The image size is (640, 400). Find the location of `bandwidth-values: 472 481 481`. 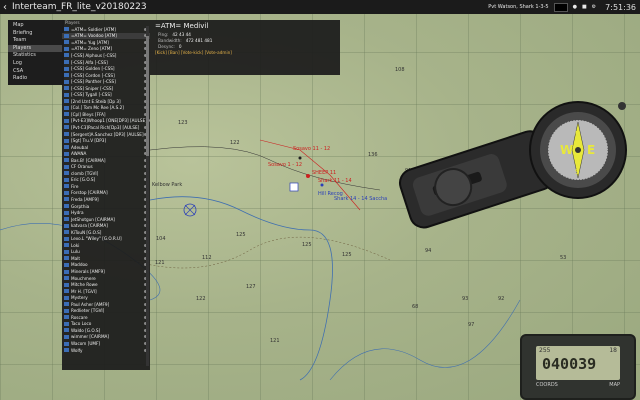

bandwidth-values: 472 481 481 is located at coordinates (199, 40).